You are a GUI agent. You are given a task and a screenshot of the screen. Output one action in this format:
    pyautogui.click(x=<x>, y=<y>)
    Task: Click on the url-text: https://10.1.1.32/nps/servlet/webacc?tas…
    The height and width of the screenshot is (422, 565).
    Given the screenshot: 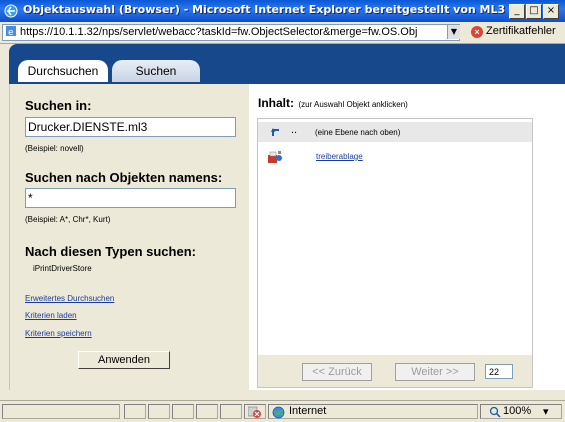 What is the action you would take?
    pyautogui.click(x=219, y=32)
    